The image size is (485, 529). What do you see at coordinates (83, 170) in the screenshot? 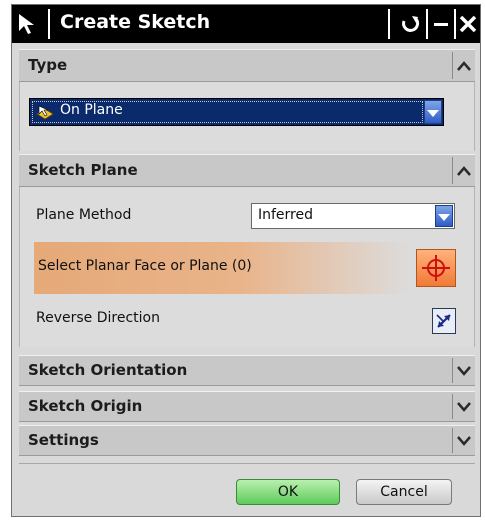
I see `section-label-sketch-plane: Sketch Plane` at bounding box center [83, 170].